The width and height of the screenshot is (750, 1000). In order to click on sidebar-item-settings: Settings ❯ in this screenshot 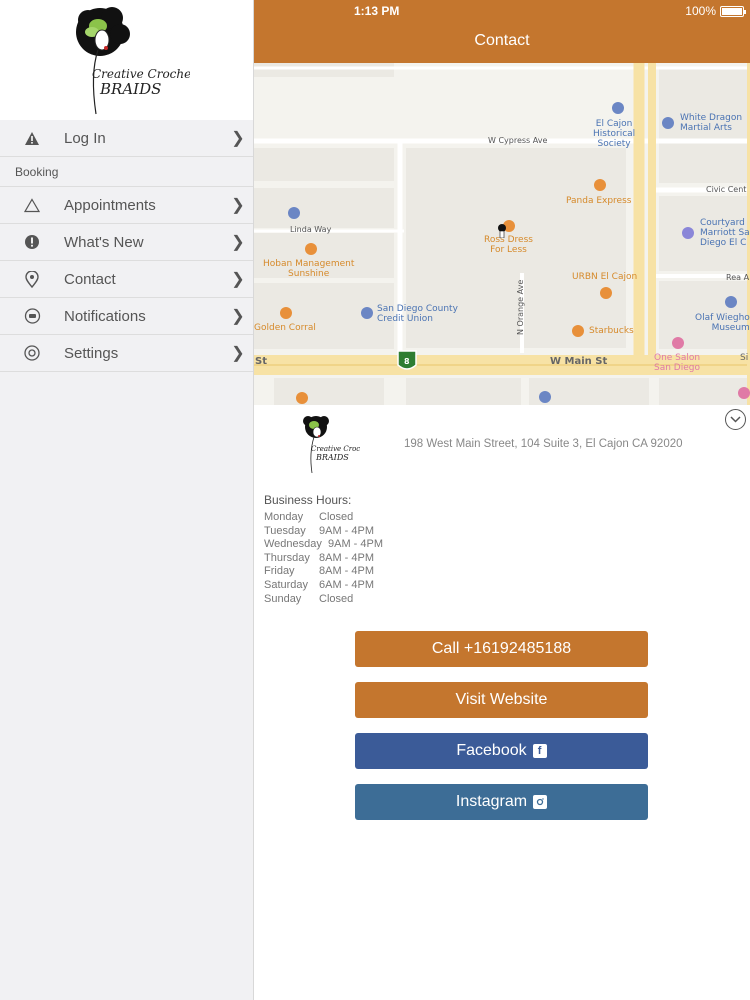, I will do `click(126, 353)`.